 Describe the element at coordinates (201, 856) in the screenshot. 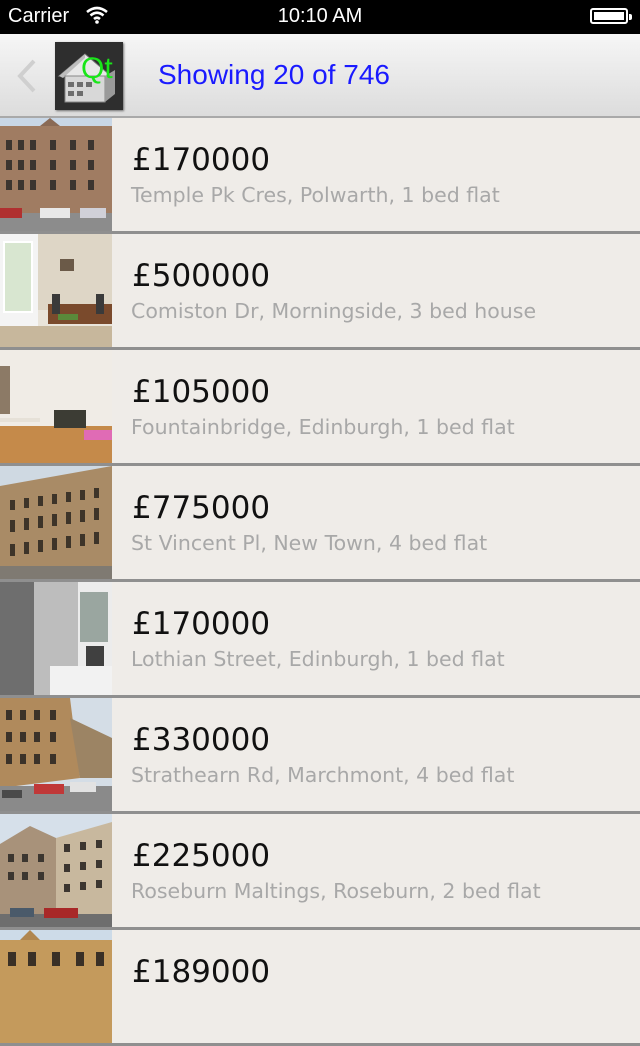

I see `listing-price: £225000` at that location.